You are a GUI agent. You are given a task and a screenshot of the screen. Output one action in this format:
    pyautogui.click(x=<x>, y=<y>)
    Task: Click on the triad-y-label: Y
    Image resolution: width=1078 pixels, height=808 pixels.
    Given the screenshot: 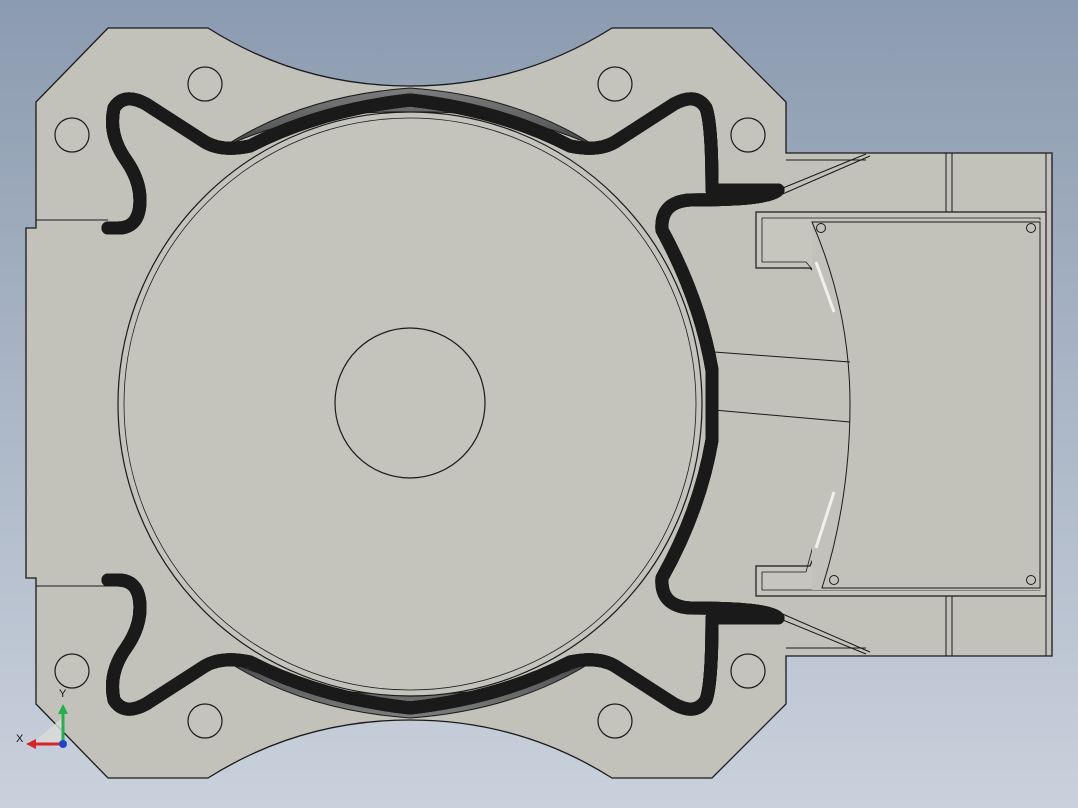 What is the action you would take?
    pyautogui.click(x=63, y=694)
    